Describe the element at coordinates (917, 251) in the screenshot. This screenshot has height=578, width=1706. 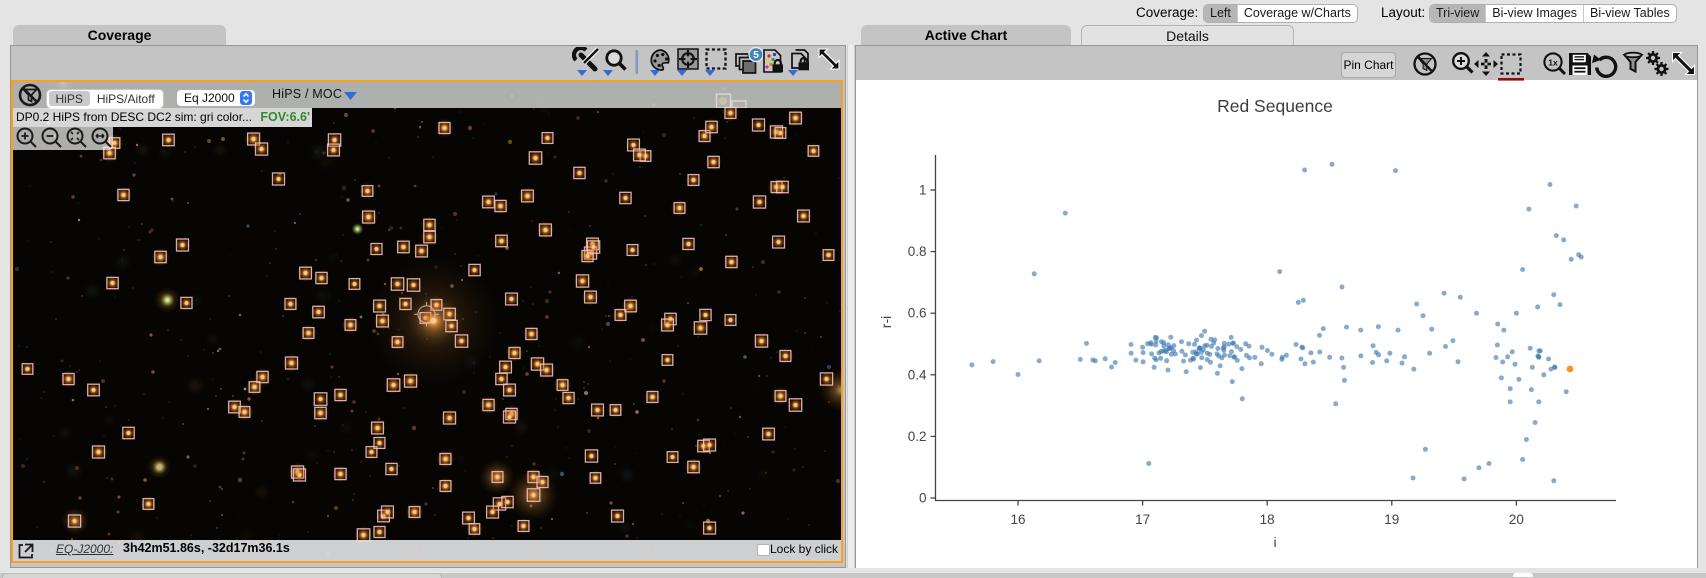
I see `svg-text: 0.8` at that location.